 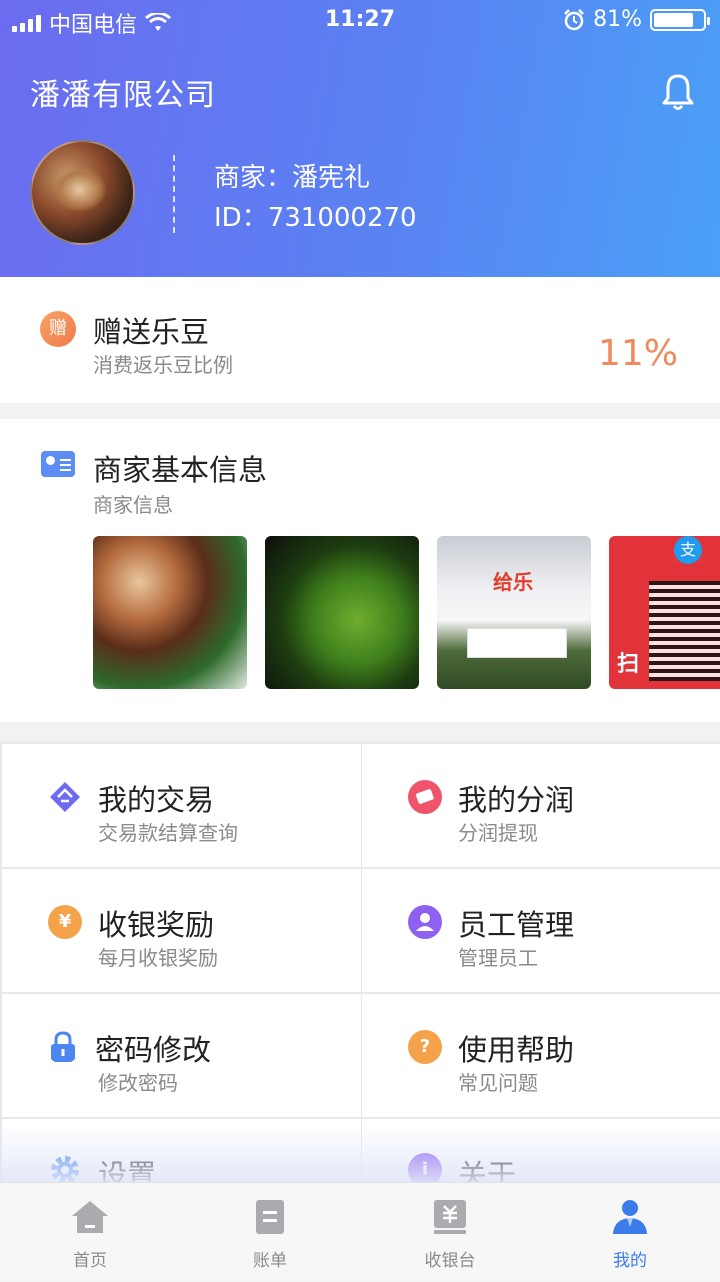 What do you see at coordinates (168, 833) in the screenshot?
I see `menu-subtitle: 交易款结算查询` at bounding box center [168, 833].